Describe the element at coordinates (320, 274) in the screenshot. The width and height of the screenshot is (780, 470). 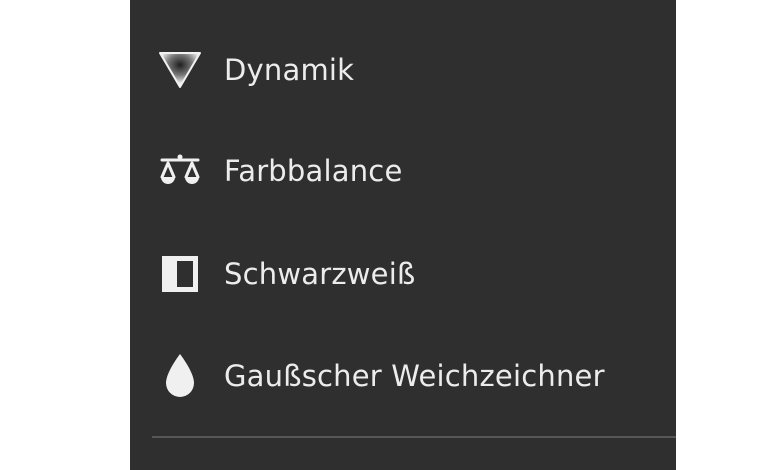
I see `menu-item-label: Schwarzweiß` at that location.